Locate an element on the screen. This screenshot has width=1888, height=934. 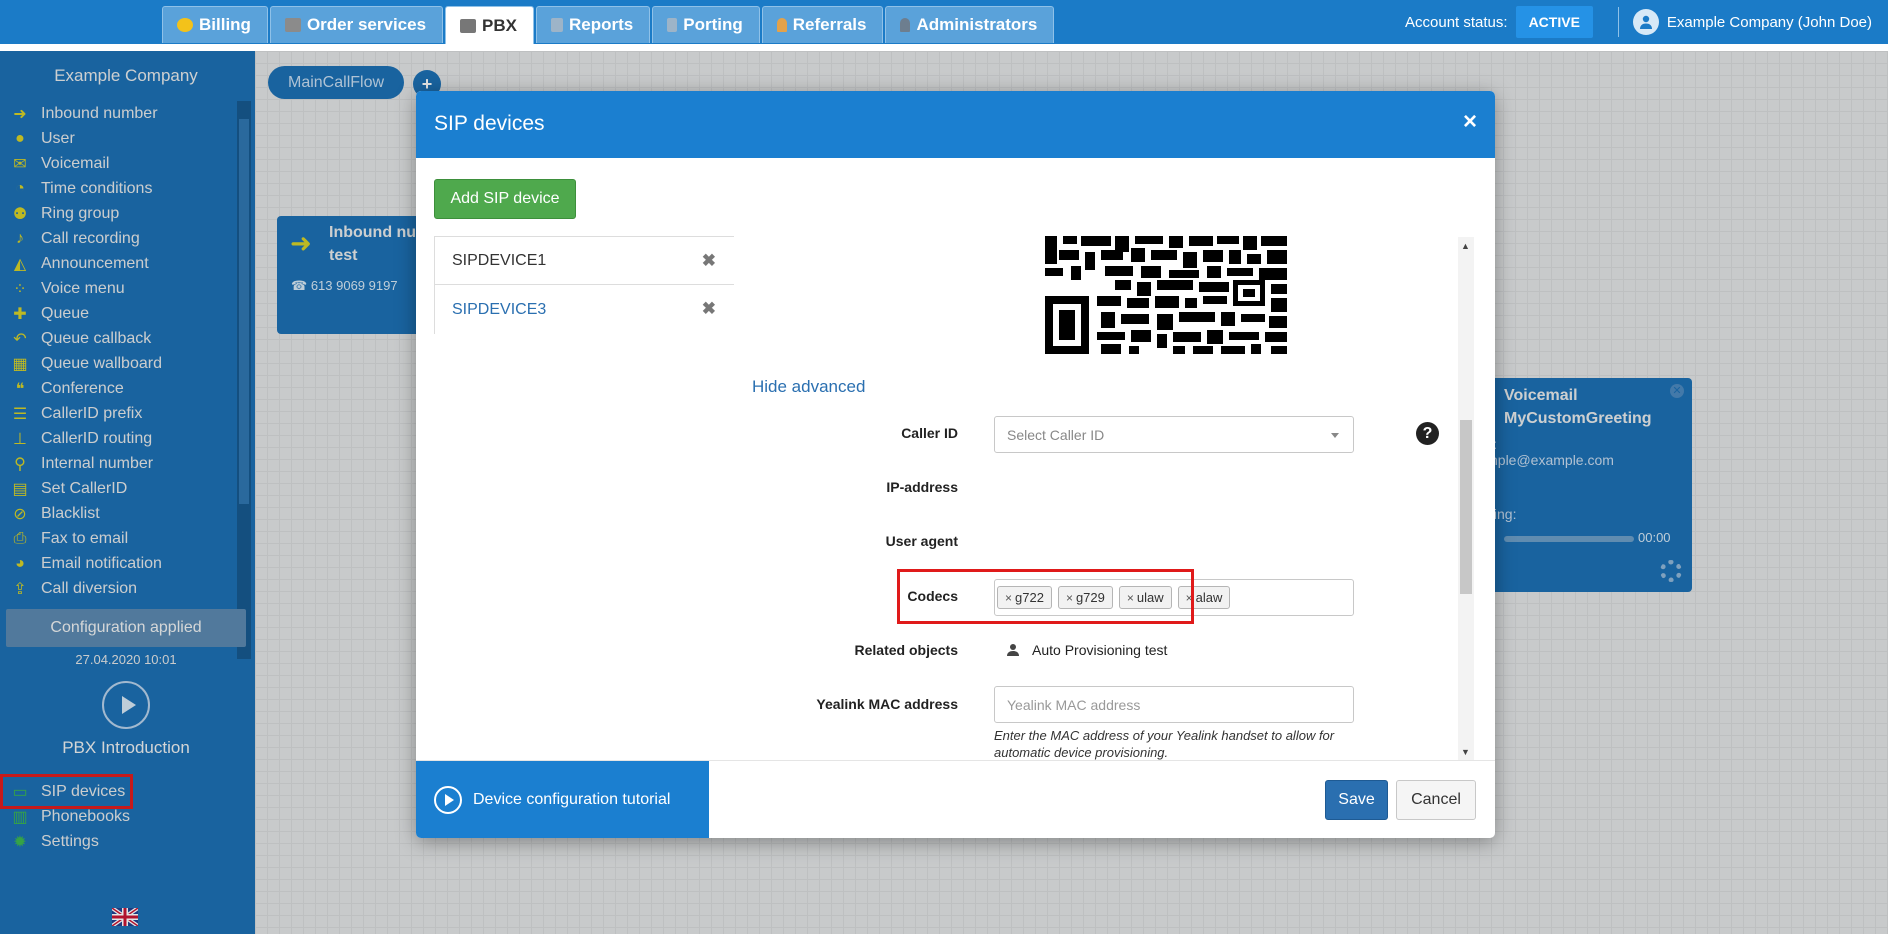
related-objects-label: Related objects is located at coordinates (906, 650).